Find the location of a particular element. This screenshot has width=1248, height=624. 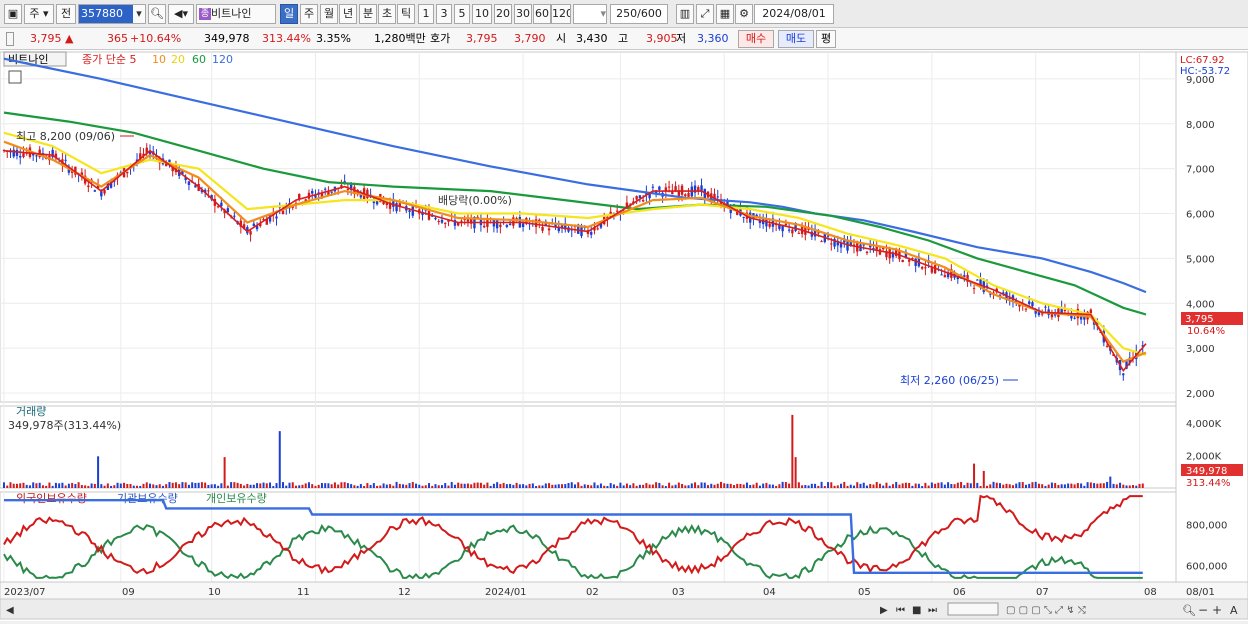

stock-code-input: 357880 ▾ is located at coordinates (112, 14).